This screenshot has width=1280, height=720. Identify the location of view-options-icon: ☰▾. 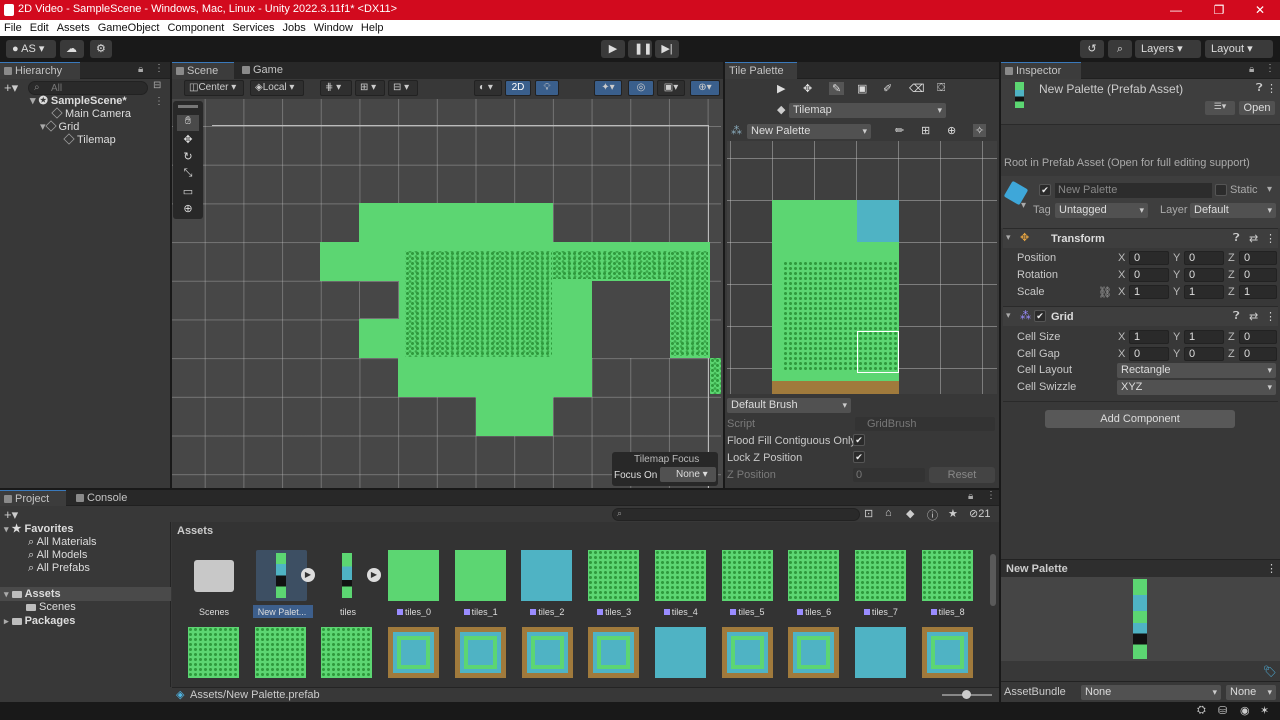
(1220, 108).